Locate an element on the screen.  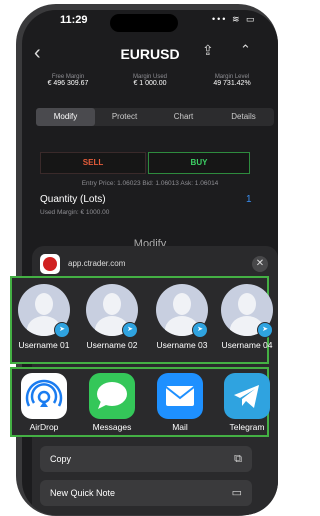
contact-item: ➤ Username 03 is located at coordinates (182, 317).